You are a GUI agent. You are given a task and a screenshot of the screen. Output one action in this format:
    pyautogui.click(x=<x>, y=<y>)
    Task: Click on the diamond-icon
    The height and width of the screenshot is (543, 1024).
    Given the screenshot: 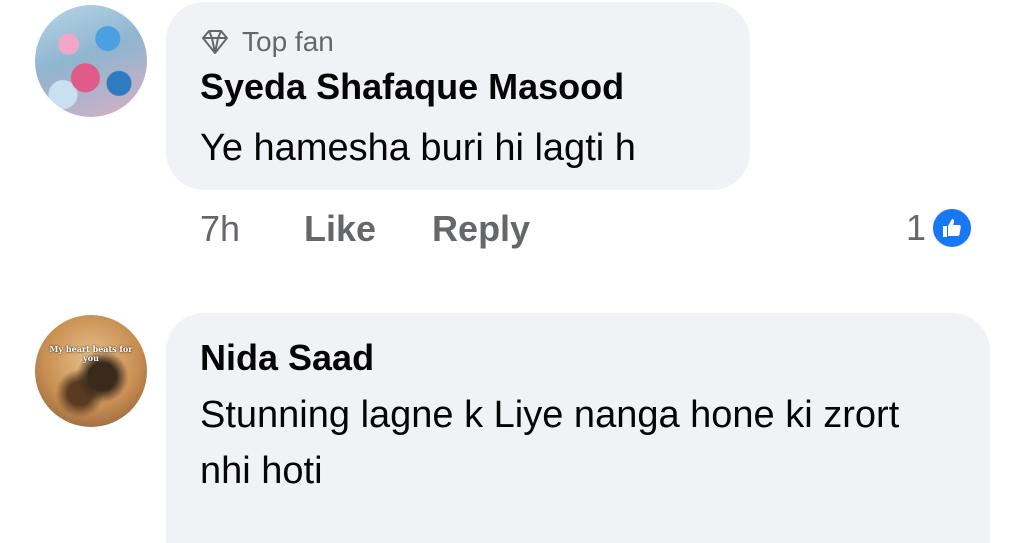 What is the action you would take?
    pyautogui.click(x=215, y=42)
    